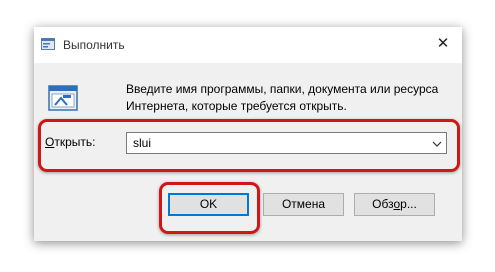  What do you see at coordinates (94, 45) in the screenshot?
I see `window-title: Выполнить` at bounding box center [94, 45].